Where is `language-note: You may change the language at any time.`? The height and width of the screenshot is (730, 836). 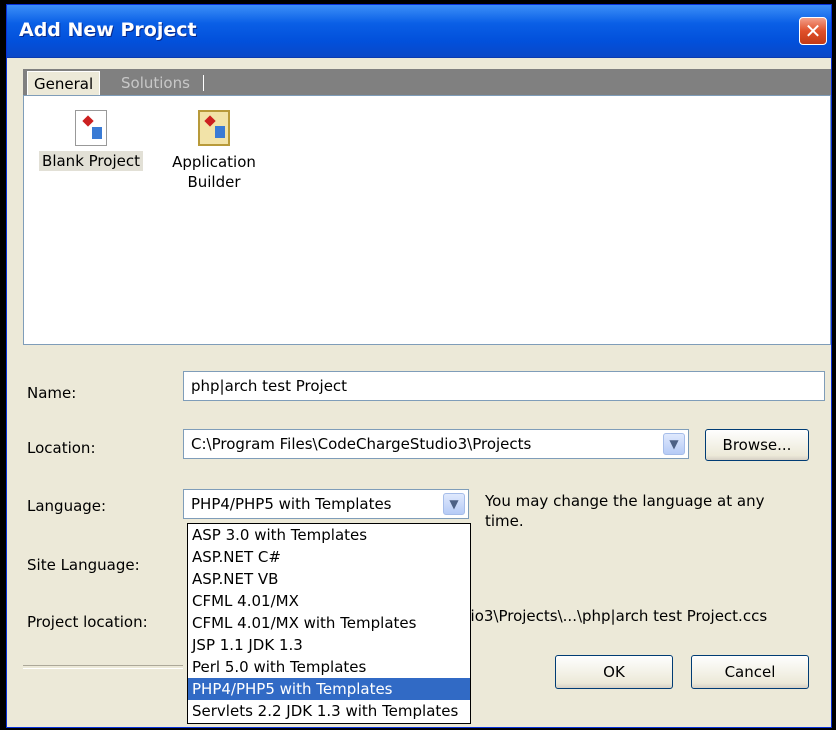
language-note: You may change the language at any time. is located at coordinates (625, 511).